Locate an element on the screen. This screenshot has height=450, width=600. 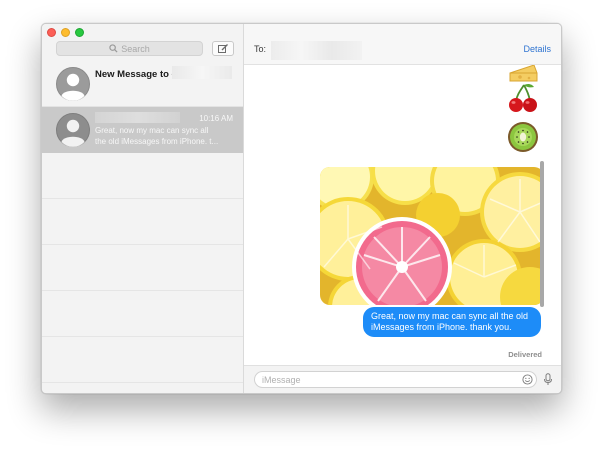
conversation-time: 10:16 AM is located at coordinates (216, 118).